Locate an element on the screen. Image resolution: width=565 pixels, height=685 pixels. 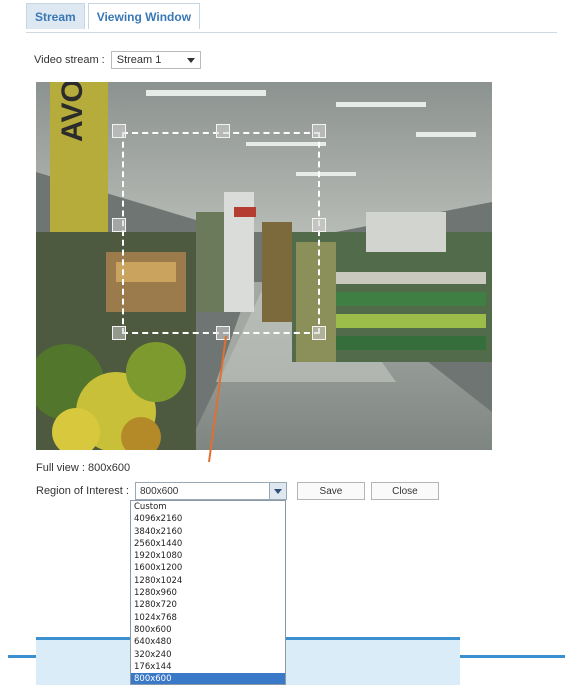
dropdown-item: 1280x960 is located at coordinates (208, 593).